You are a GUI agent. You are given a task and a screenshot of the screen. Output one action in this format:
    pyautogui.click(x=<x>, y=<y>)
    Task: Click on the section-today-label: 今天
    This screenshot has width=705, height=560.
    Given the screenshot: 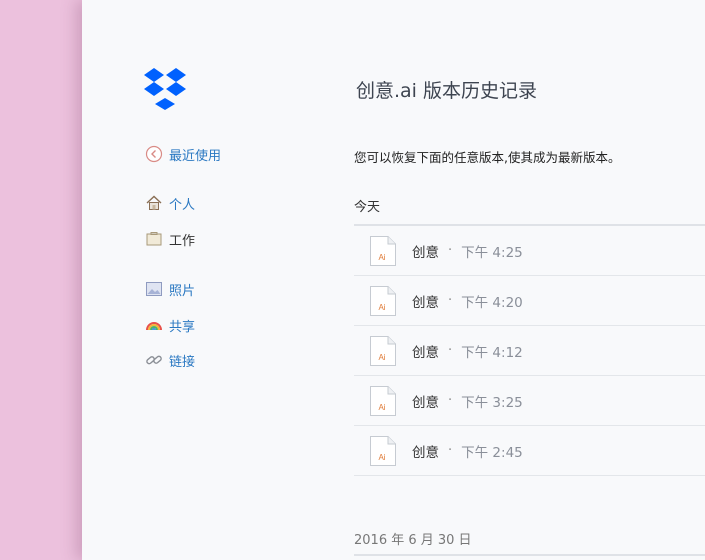 What is the action you would take?
    pyautogui.click(x=367, y=207)
    